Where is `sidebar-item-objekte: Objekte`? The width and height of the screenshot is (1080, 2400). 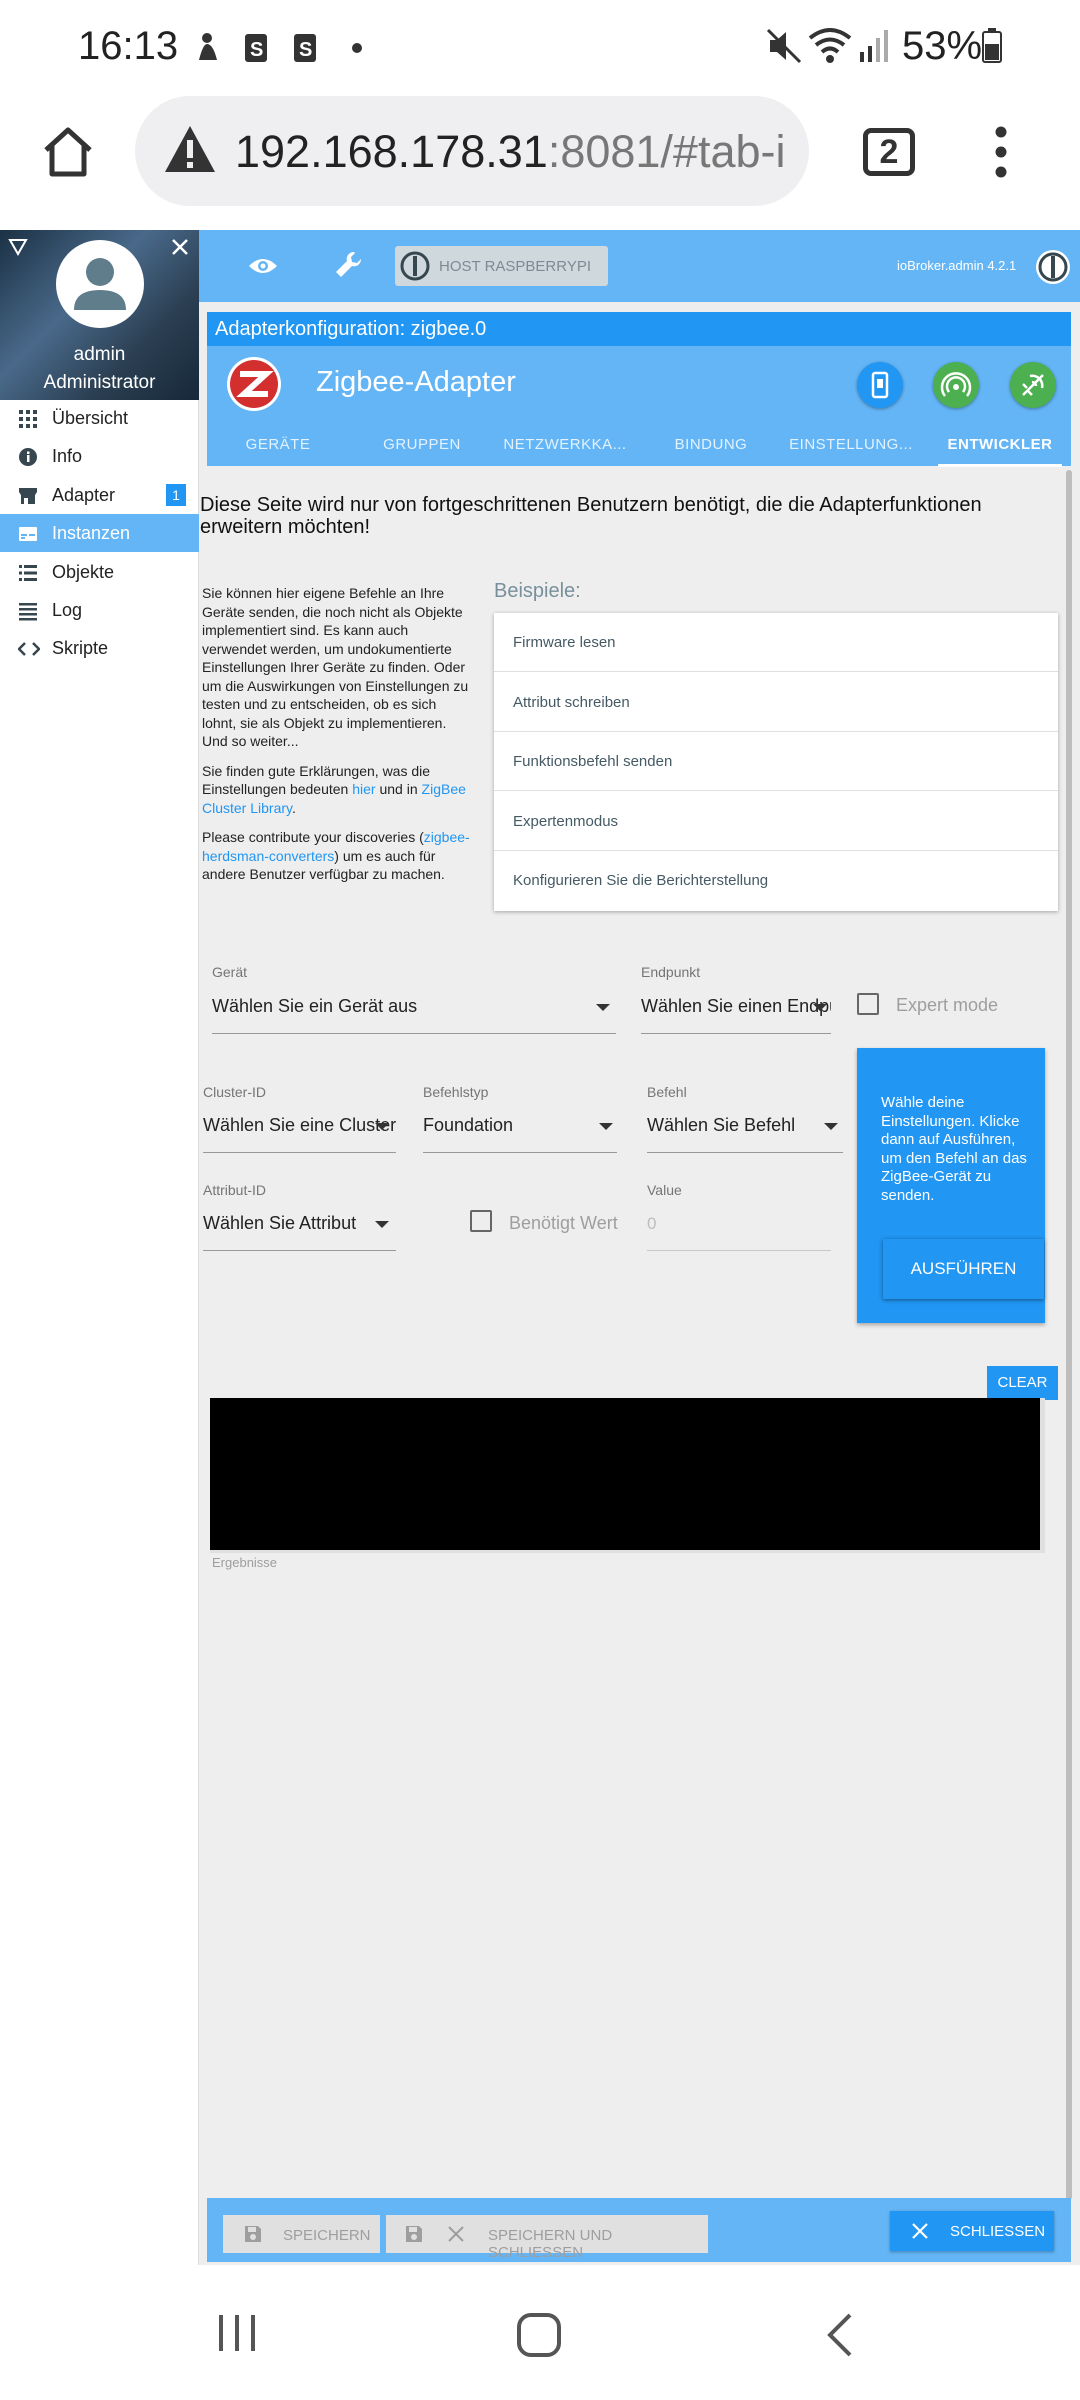 sidebar-item-objekte: Objekte is located at coordinates (99, 572).